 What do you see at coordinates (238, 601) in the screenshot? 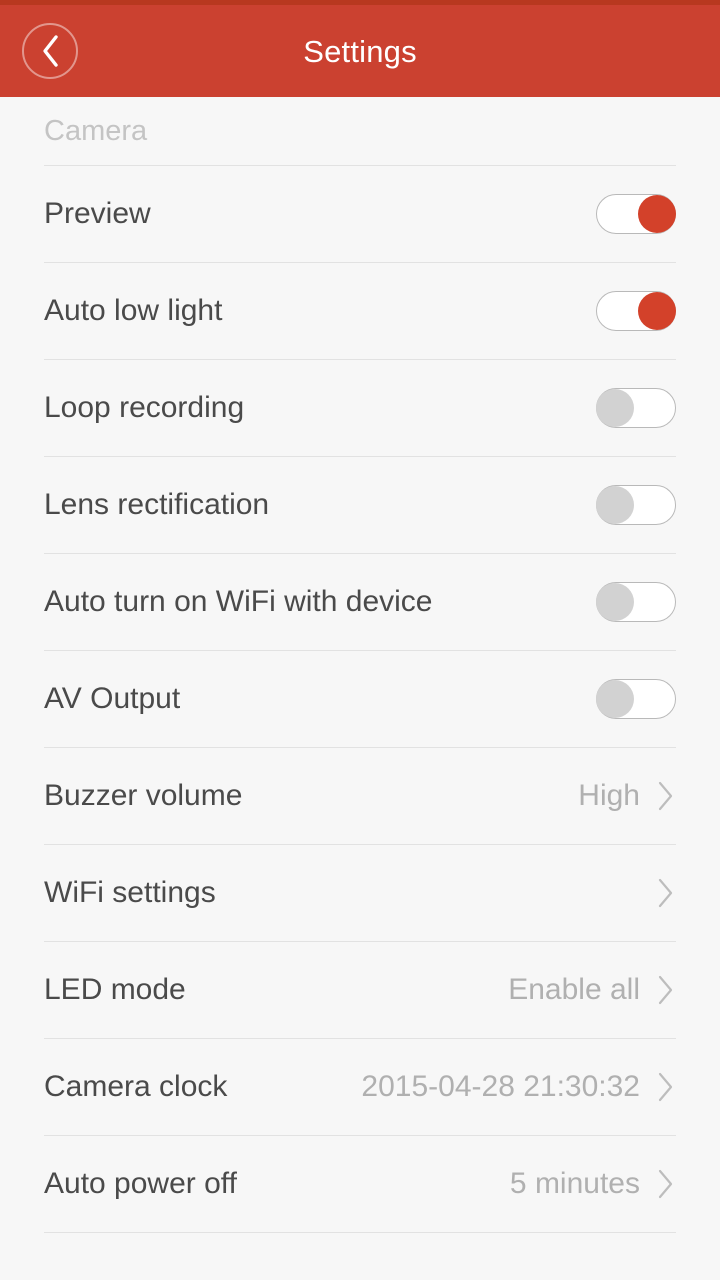
I see `row-label: Auto turn on WiFi with device` at bounding box center [238, 601].